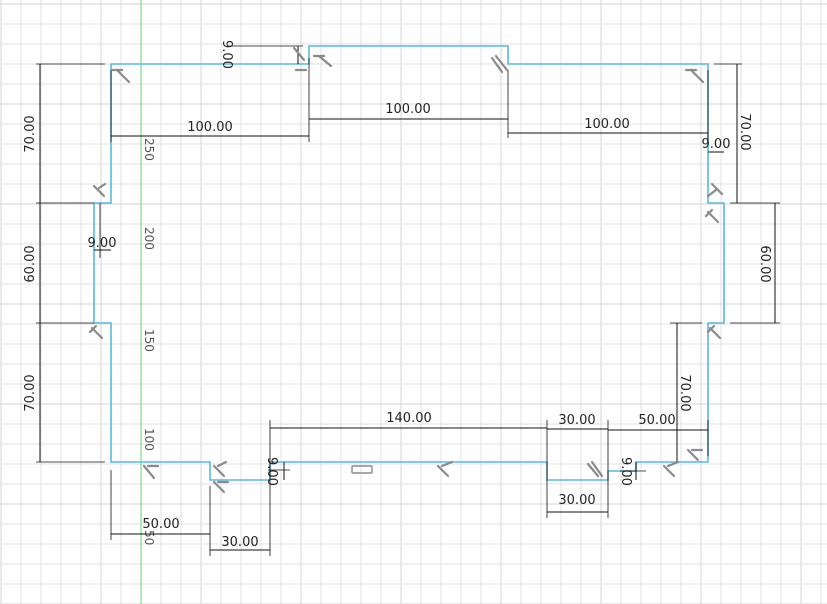 The image size is (827, 604). I want to click on ruler-label-50: 50, so click(149, 537).